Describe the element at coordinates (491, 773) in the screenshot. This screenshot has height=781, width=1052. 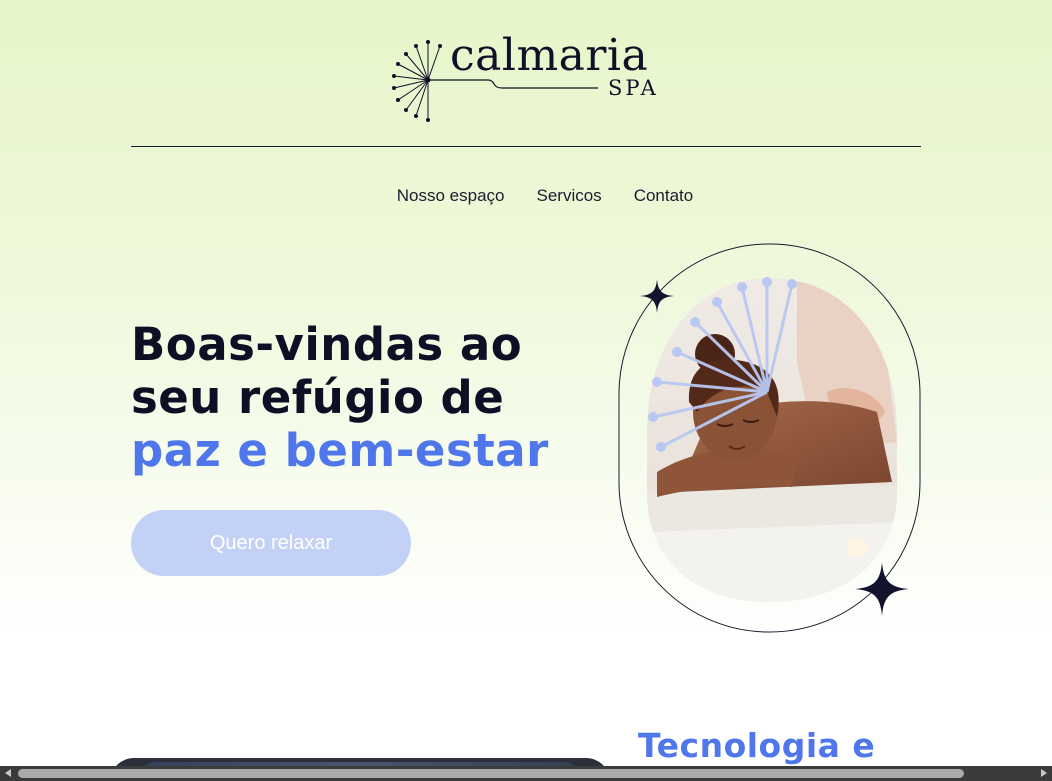
I see `scrollbar-thumb` at that location.